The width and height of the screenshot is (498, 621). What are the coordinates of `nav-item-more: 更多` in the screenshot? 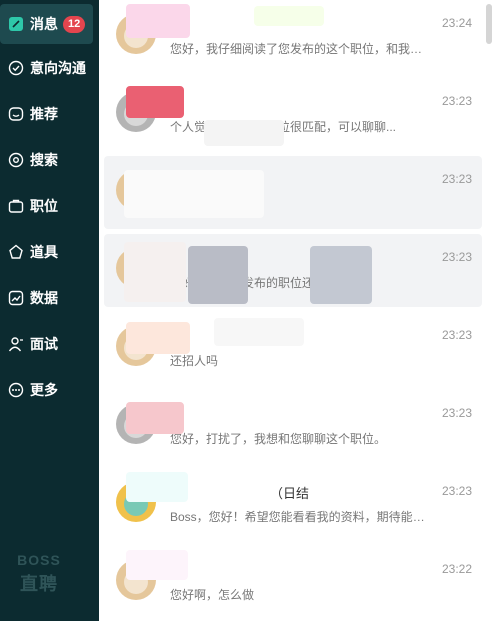 It's located at (49, 390).